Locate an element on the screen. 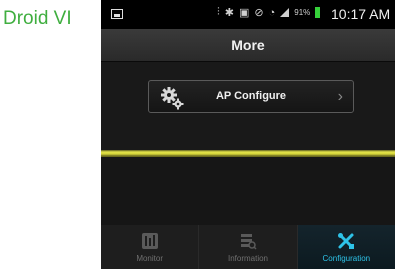 Image resolution: width=395 pixels, height=269 pixels. picture-icon is located at coordinates (117, 14).